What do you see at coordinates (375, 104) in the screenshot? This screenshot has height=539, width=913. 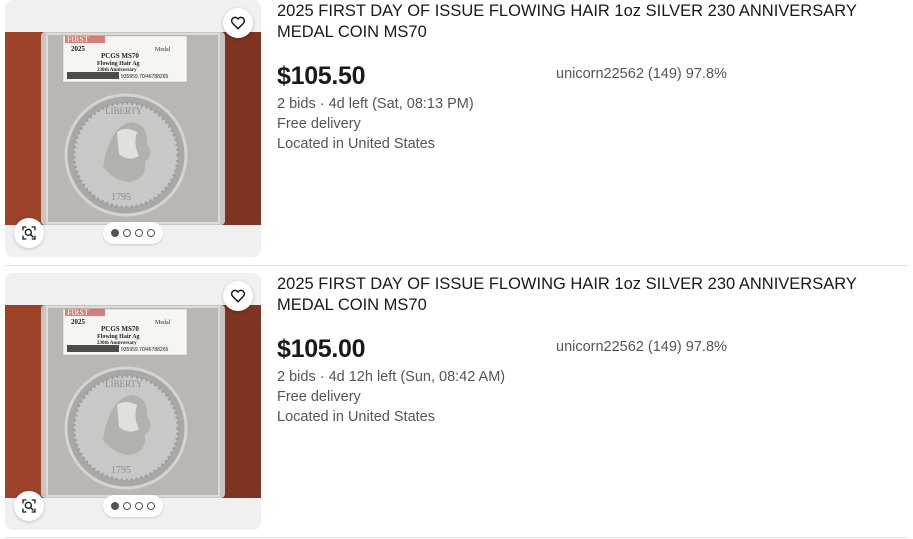 I see `bids-time-left: 2 bids · 4d left (Sat, 08:13 PM)` at bounding box center [375, 104].